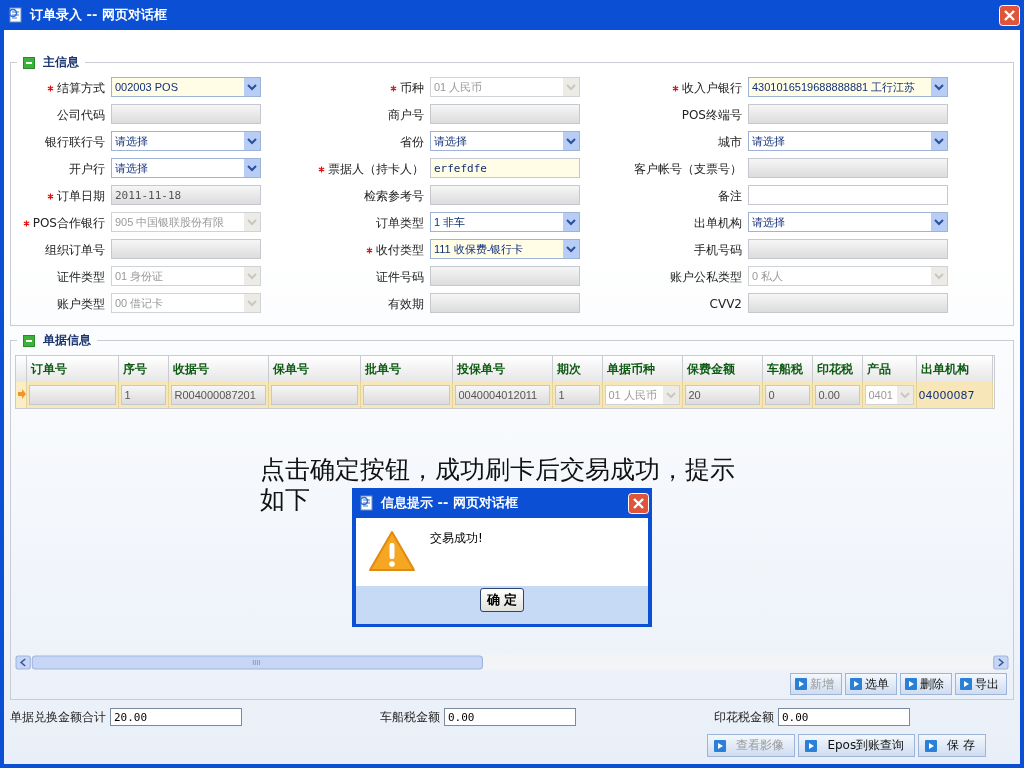  I want to click on column-header: 印花税, so click(837, 369).